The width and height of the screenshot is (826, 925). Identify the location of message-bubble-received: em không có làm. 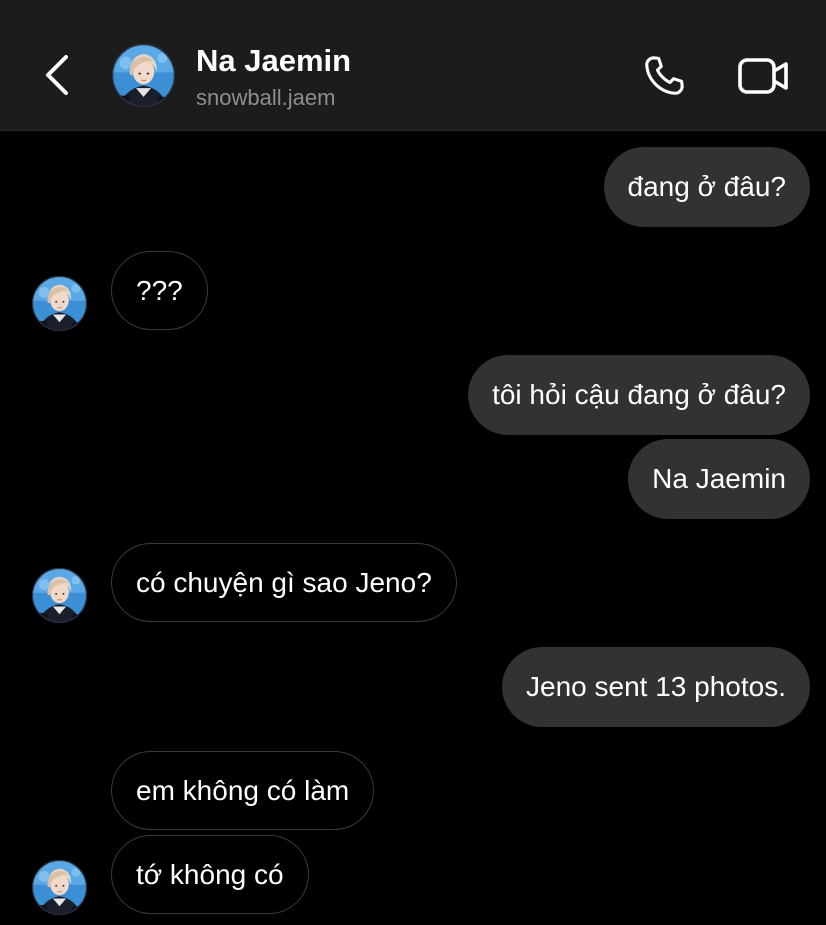
(243, 790).